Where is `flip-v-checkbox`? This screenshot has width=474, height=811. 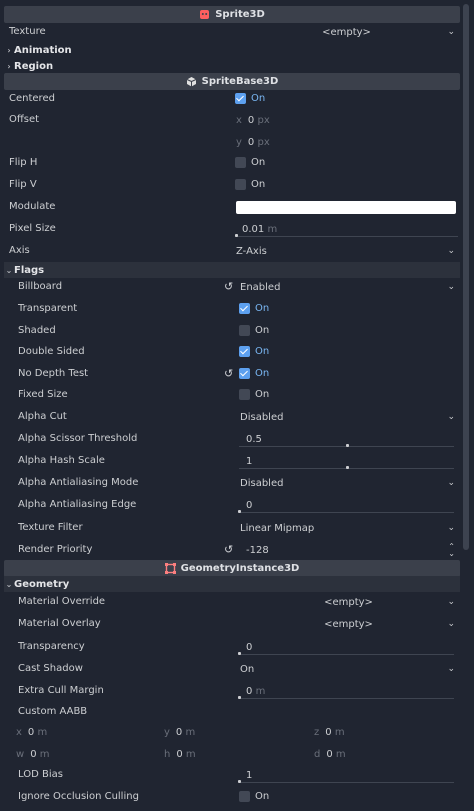
flip-v-checkbox is located at coordinates (240, 184).